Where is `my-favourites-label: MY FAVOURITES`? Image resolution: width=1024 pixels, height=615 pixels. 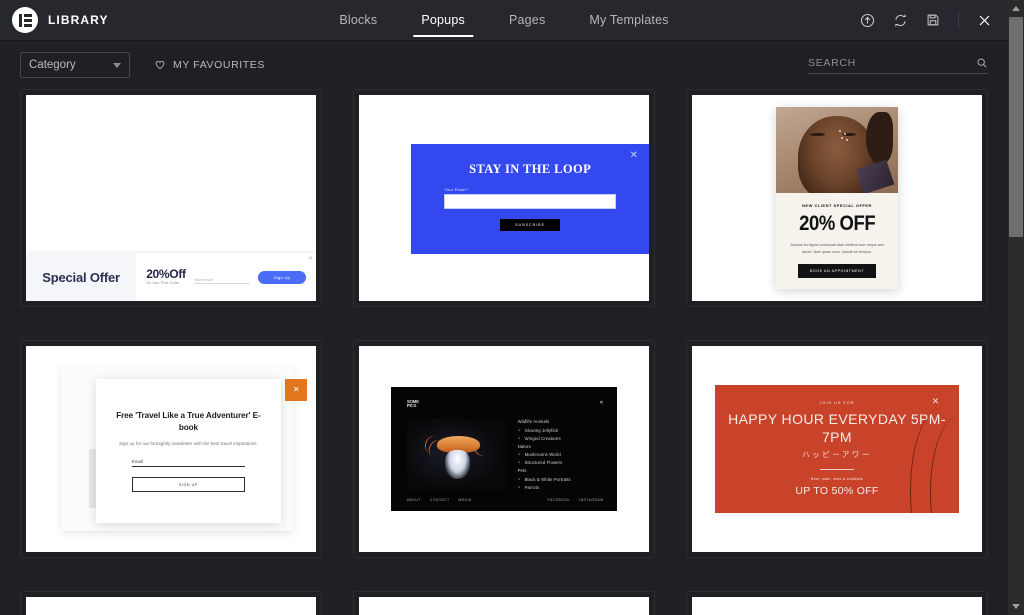
my-favourites-label: MY FAVOURITES is located at coordinates (219, 65).